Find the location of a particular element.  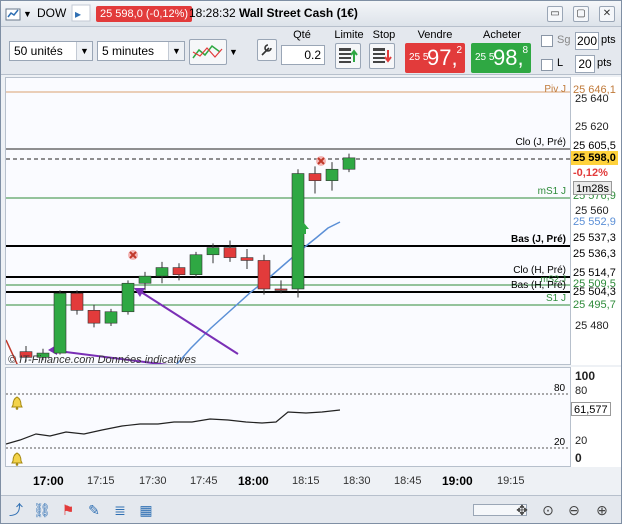

oscillator-value-tag: 61,577 is located at coordinates (591, 409).